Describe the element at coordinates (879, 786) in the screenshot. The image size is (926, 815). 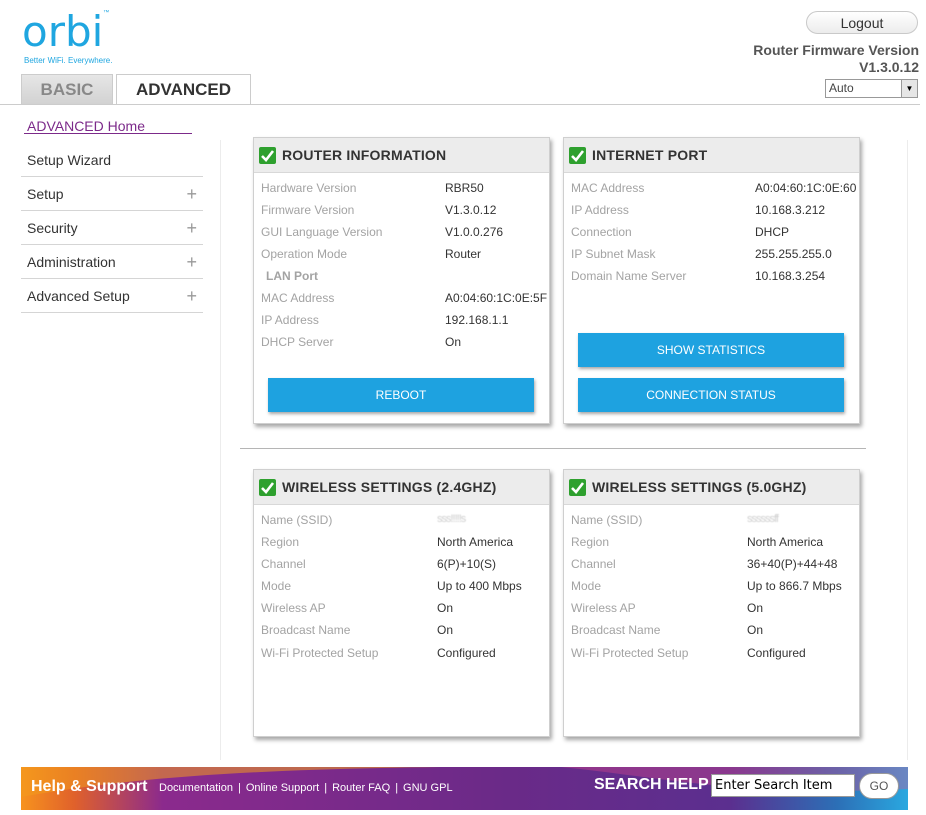
I see `go-button: GO` at that location.